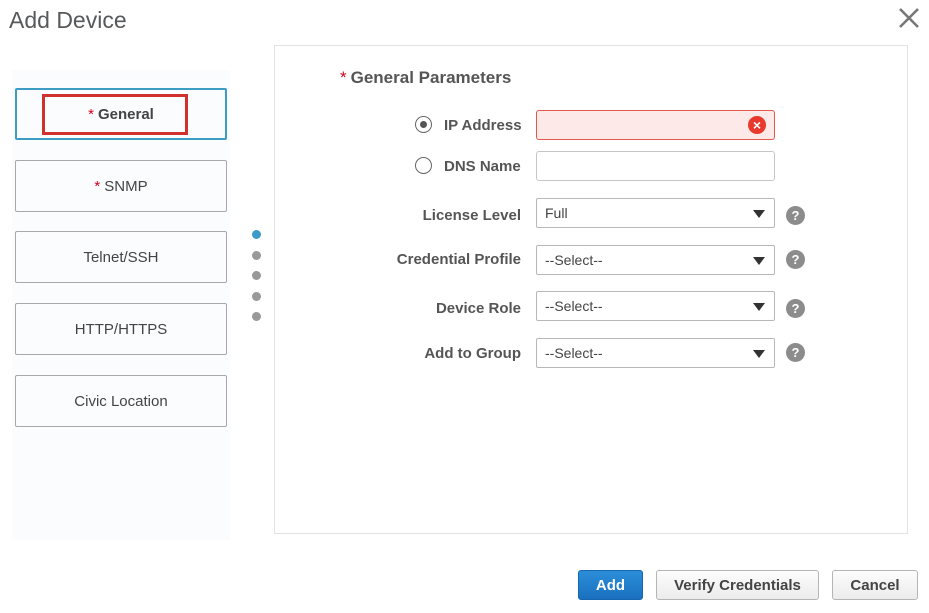 The height and width of the screenshot is (613, 929). What do you see at coordinates (655, 213) in the screenshot?
I see `license-level-select: Full` at bounding box center [655, 213].